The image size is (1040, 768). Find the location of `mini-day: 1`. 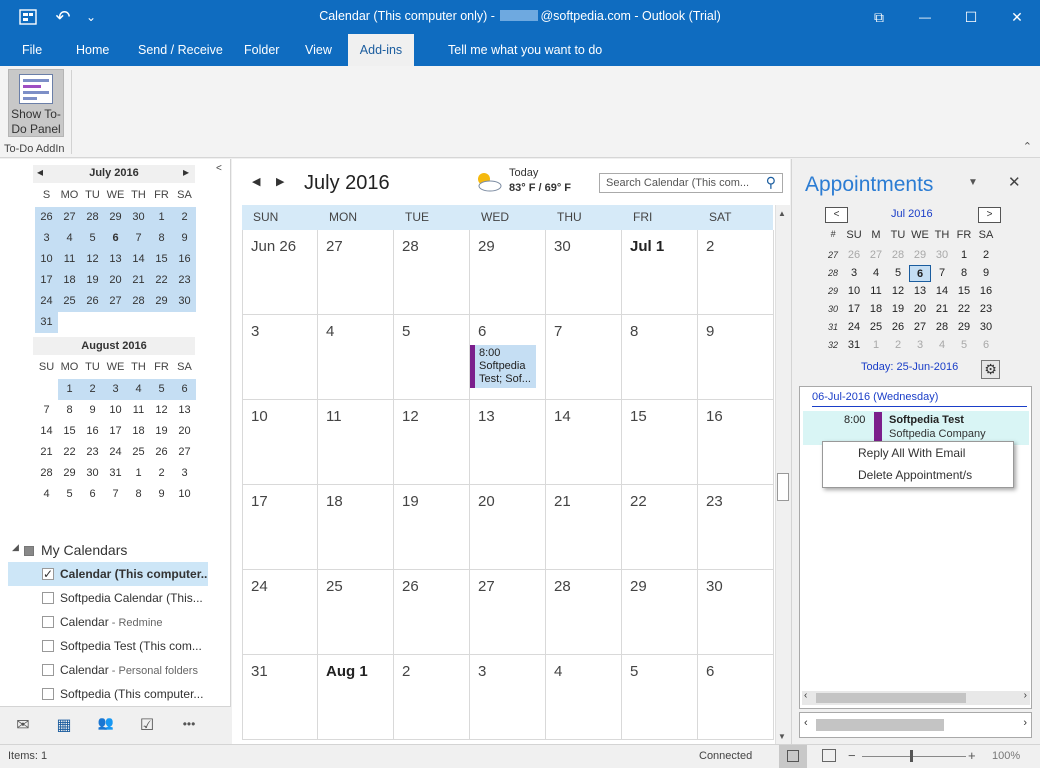

mini-day: 1 is located at coordinates (138, 473).